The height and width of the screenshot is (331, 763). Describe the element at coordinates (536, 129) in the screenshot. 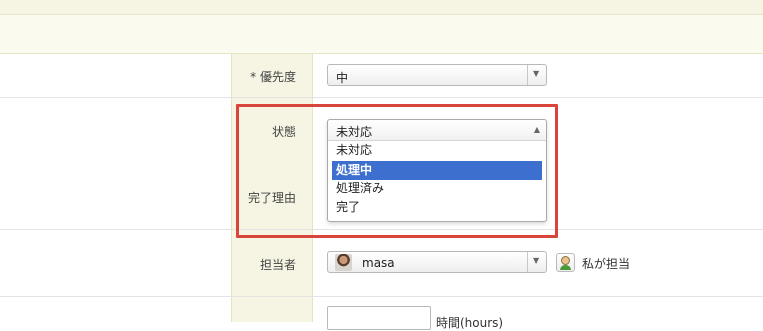

I see `chevron-up-icon: ▲` at that location.